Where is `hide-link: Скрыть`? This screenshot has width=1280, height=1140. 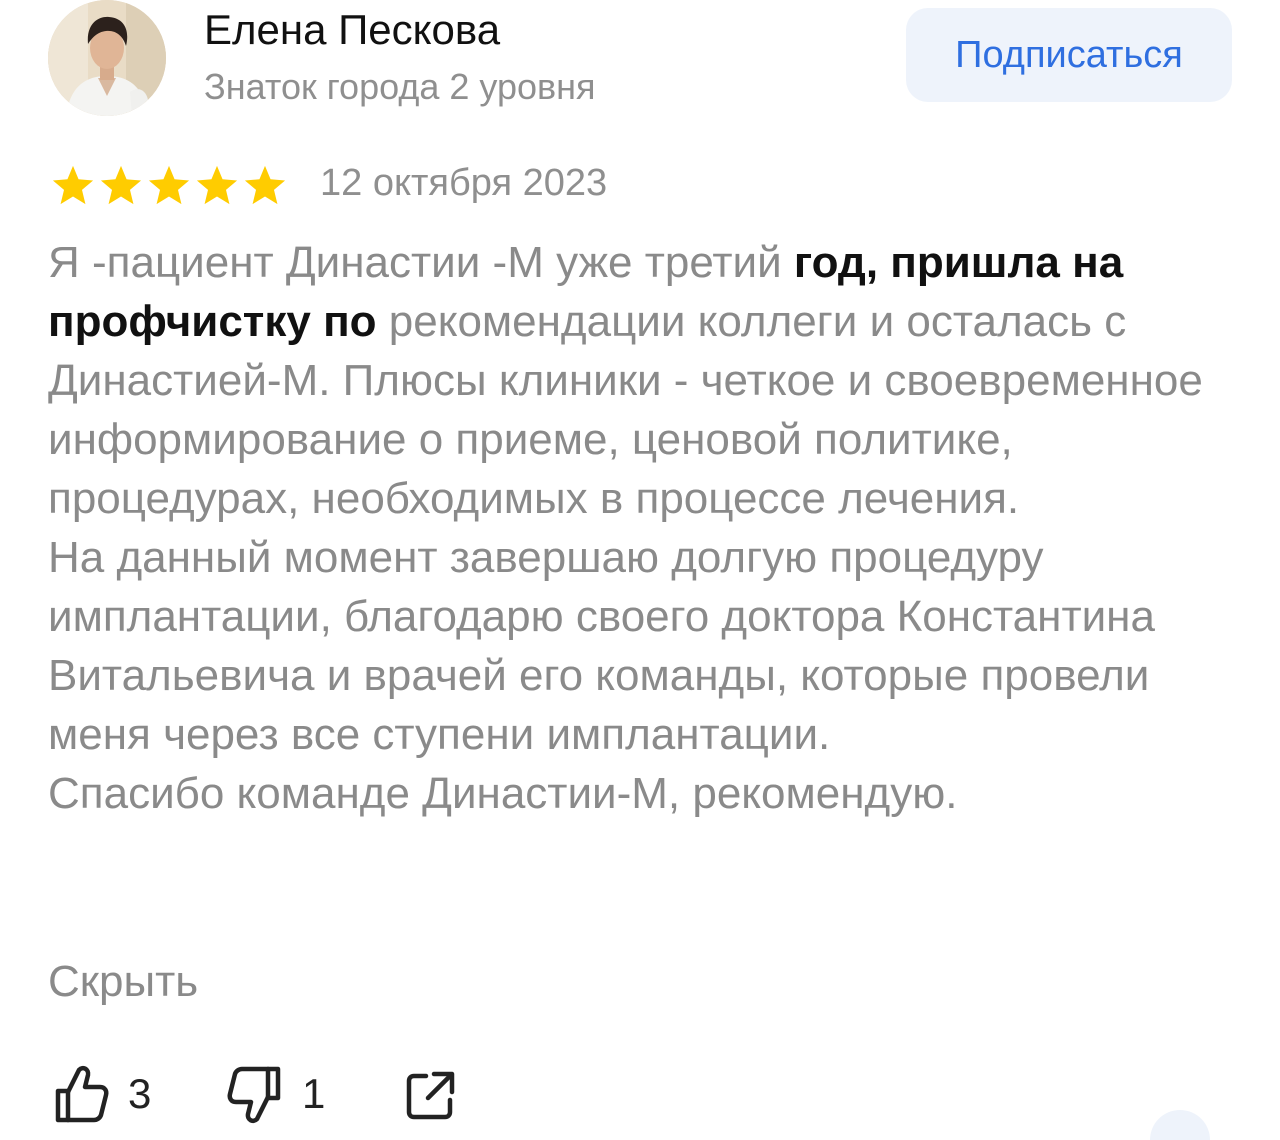
hide-link: Скрыть is located at coordinates (123, 981).